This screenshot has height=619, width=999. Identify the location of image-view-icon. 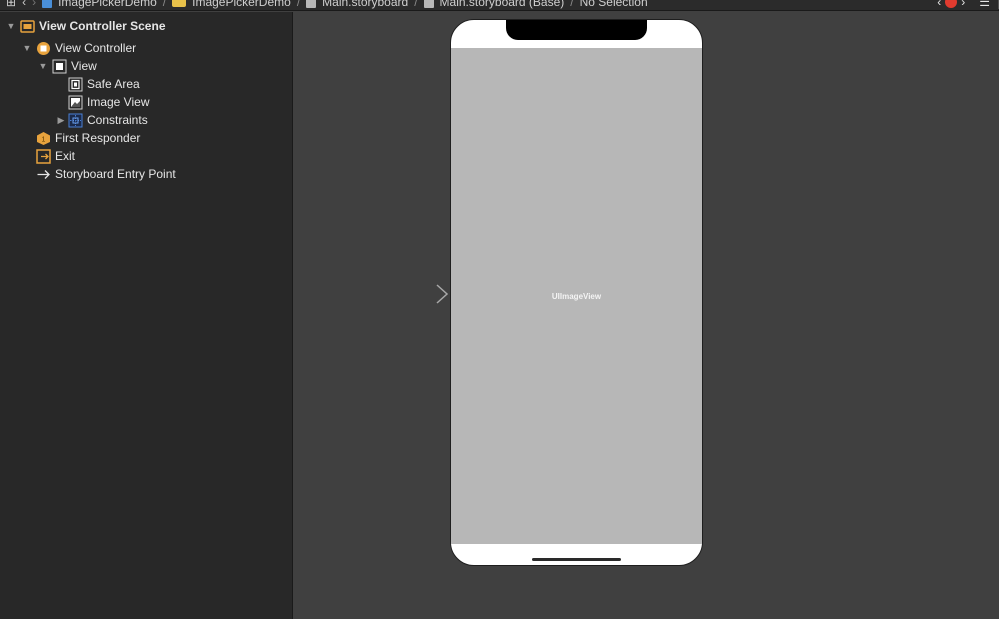
(75, 102).